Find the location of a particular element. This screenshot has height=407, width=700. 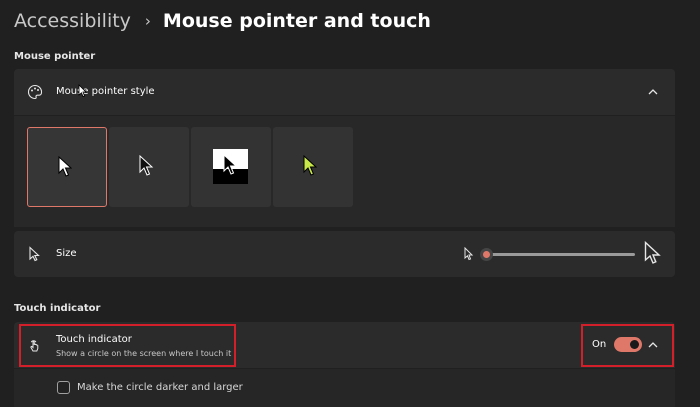

mouse-cursor-icon is located at coordinates (82, 90).